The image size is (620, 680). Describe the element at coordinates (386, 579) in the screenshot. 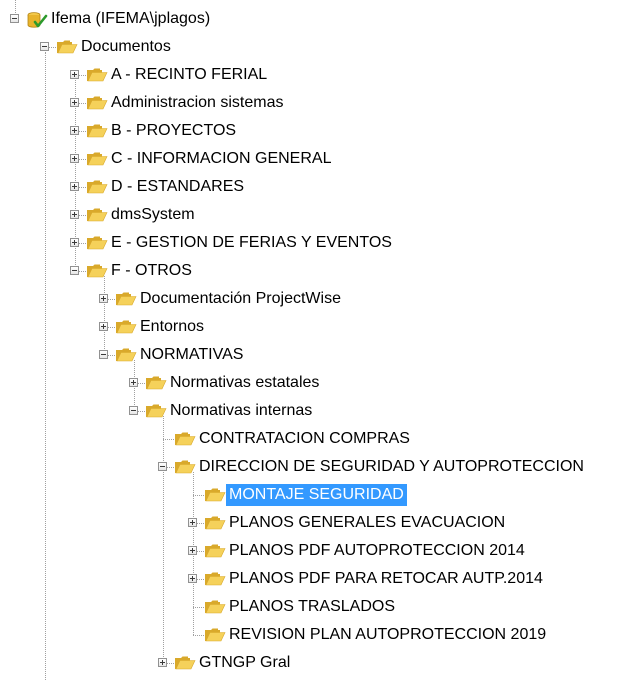

I see `tree-node-label: PLANOS PDF PARA RETOCAR AUTP.2014` at that location.